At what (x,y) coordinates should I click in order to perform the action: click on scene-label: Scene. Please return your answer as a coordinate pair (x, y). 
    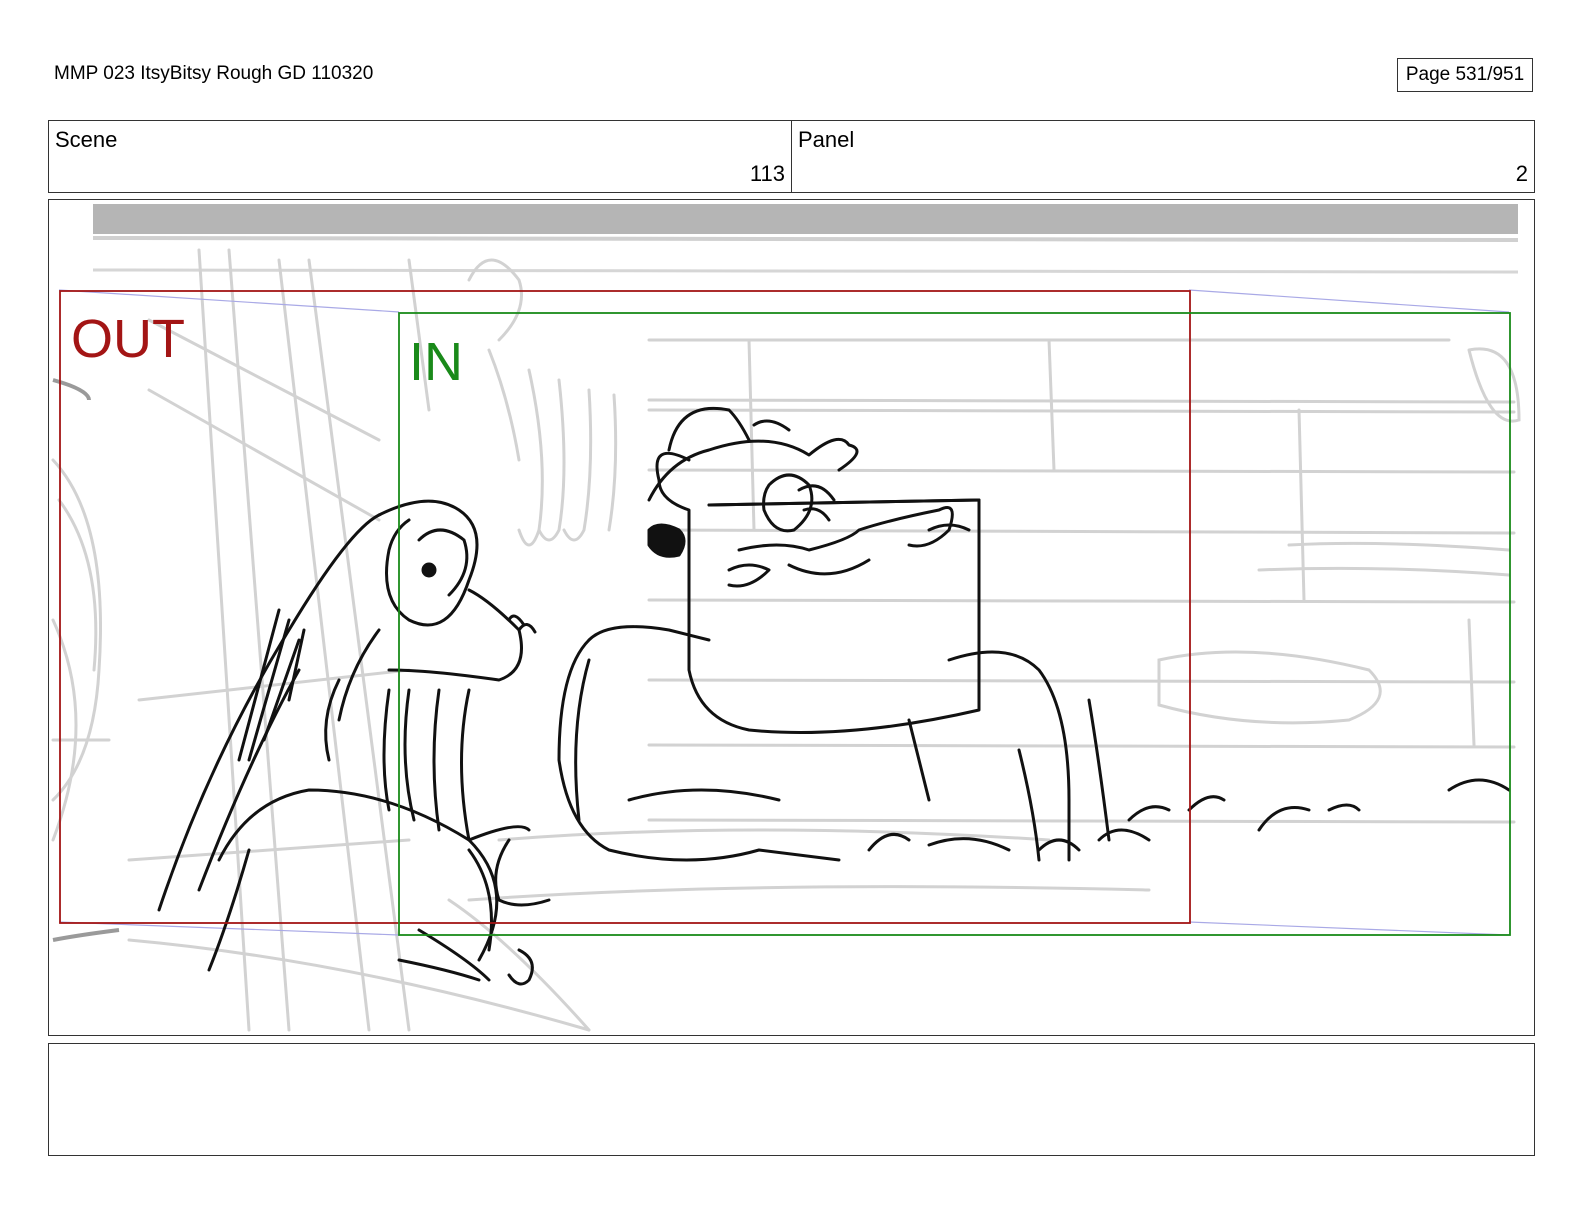
    Looking at the image, I should click on (86, 139).